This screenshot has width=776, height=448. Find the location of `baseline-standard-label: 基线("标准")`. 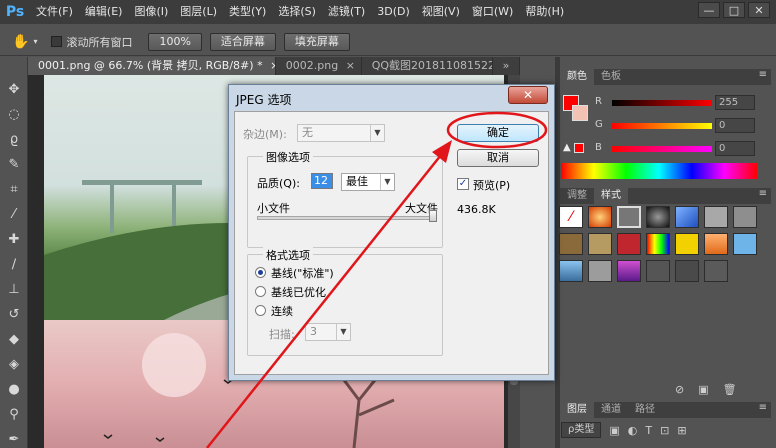

baseline-standard-label: 基线("标准") is located at coordinates (302, 273).